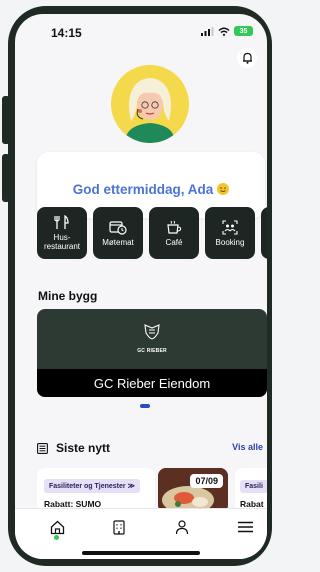 The image size is (320, 572). I want to click on nav-home, so click(57, 527).